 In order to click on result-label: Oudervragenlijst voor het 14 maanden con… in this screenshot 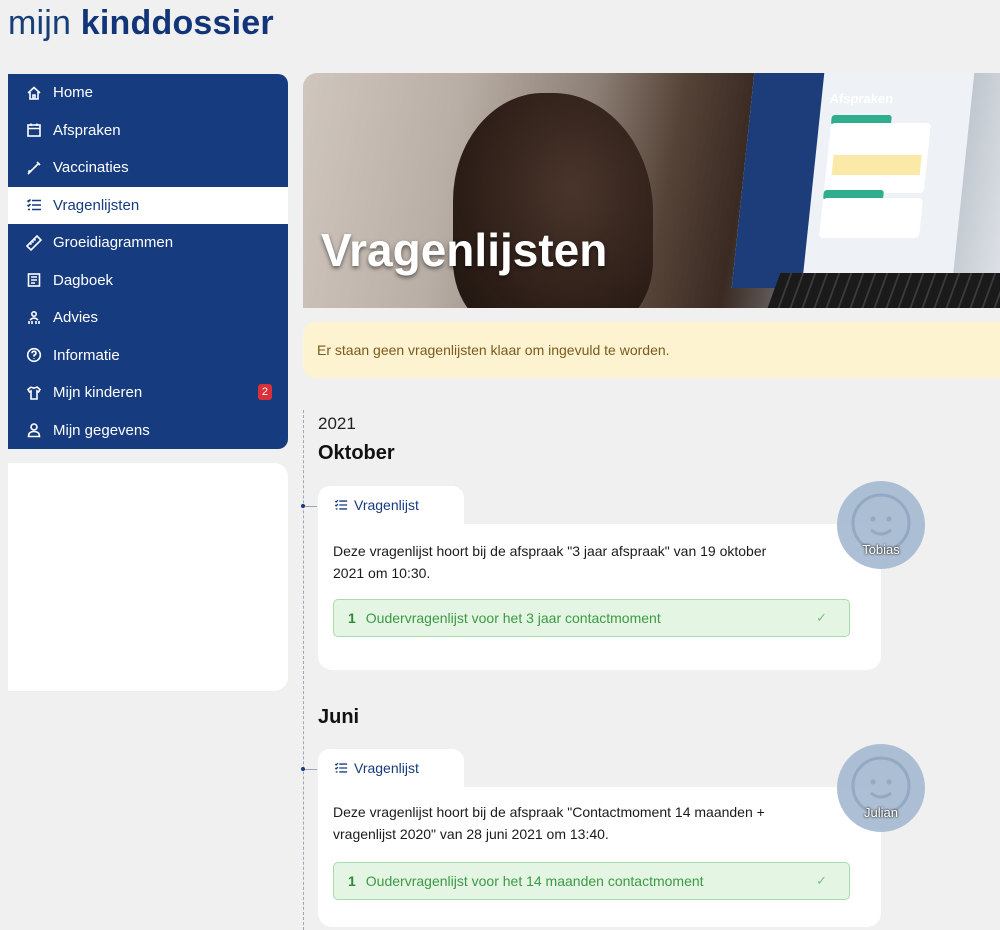, I will do `click(534, 881)`.